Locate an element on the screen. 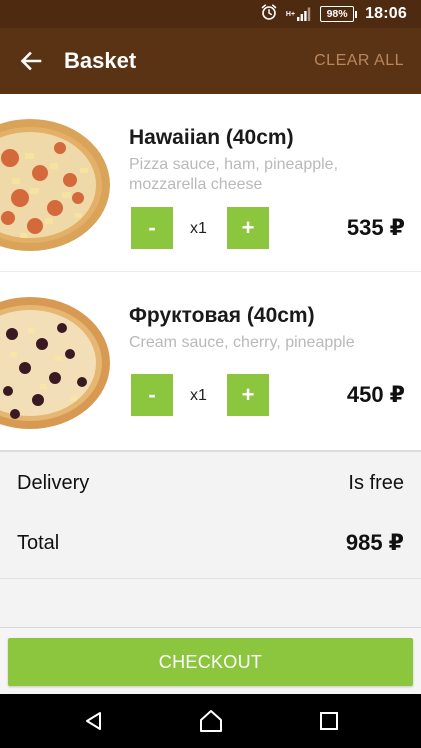 This screenshot has width=421, height=748. app-bar: Basket CLEAR ALL is located at coordinates (210, 61).